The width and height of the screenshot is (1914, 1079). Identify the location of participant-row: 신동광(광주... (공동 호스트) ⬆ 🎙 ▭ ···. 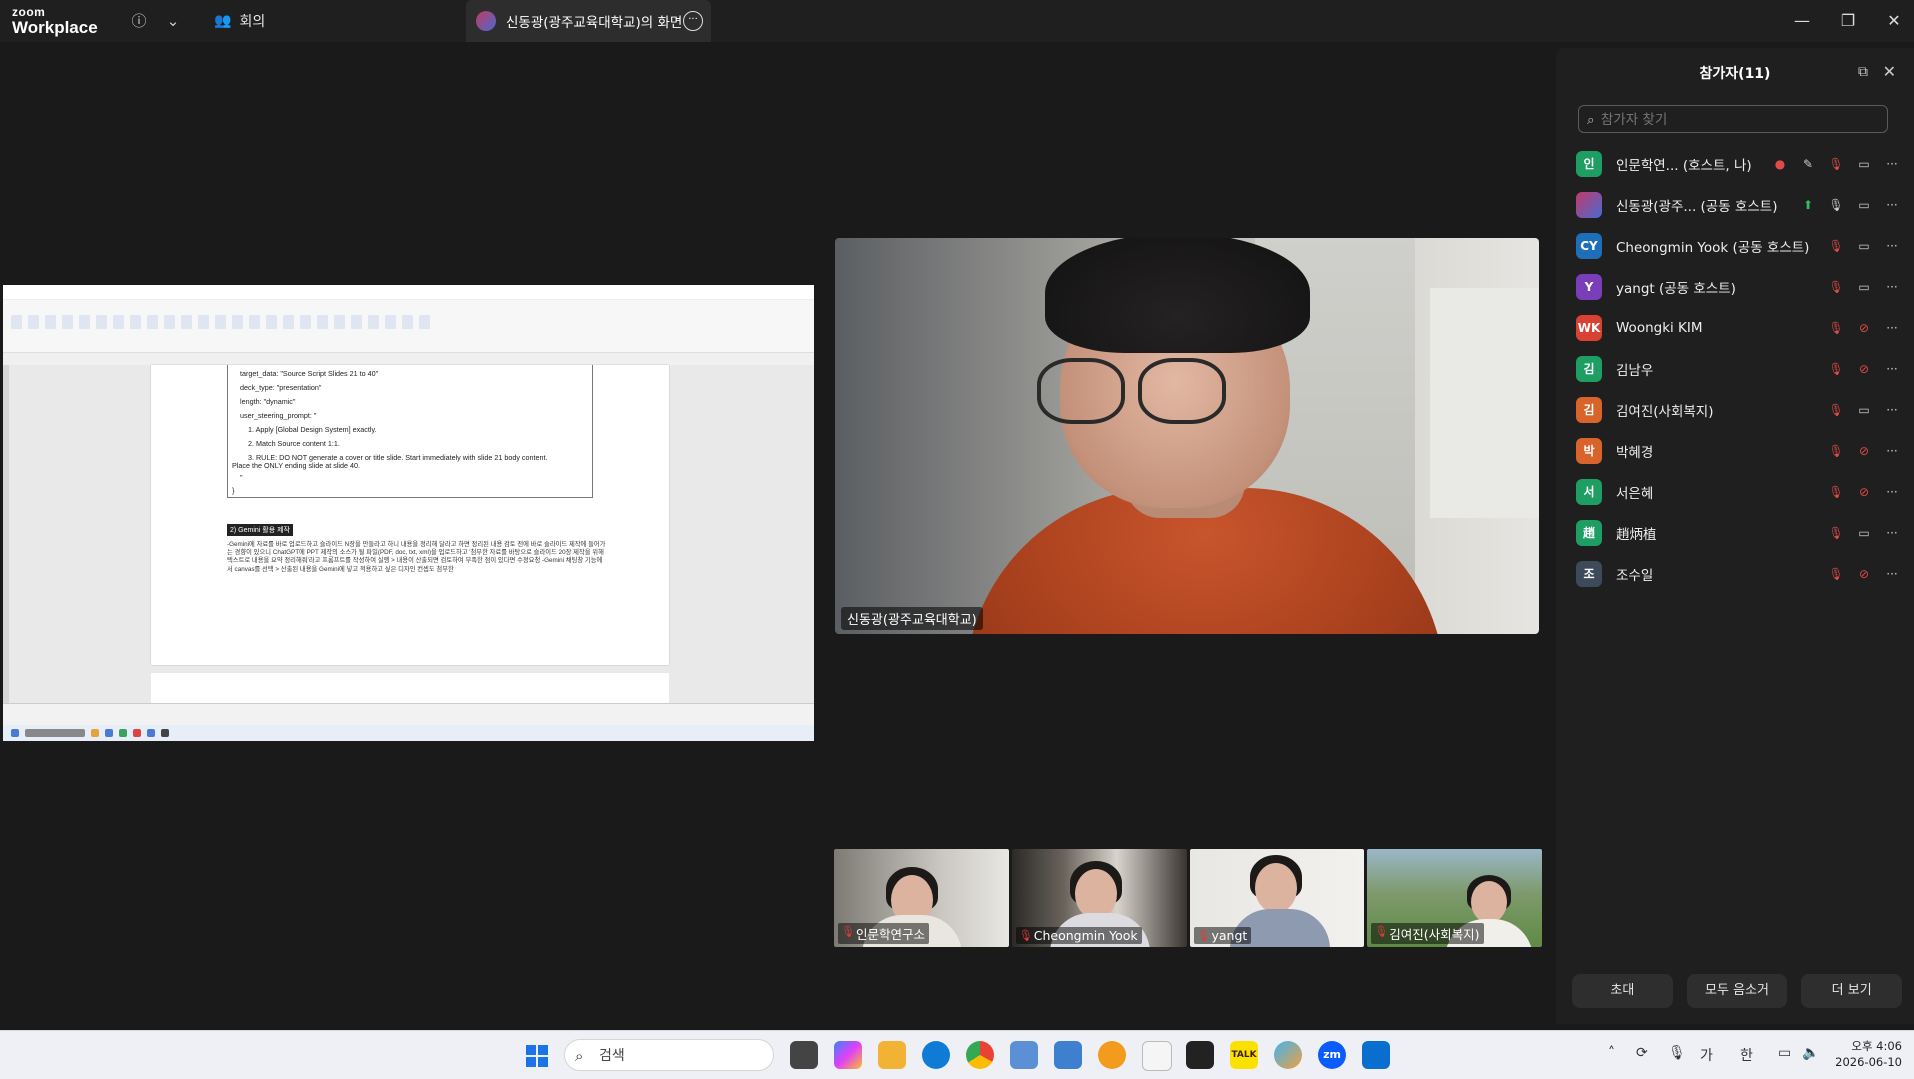
(1741, 204).